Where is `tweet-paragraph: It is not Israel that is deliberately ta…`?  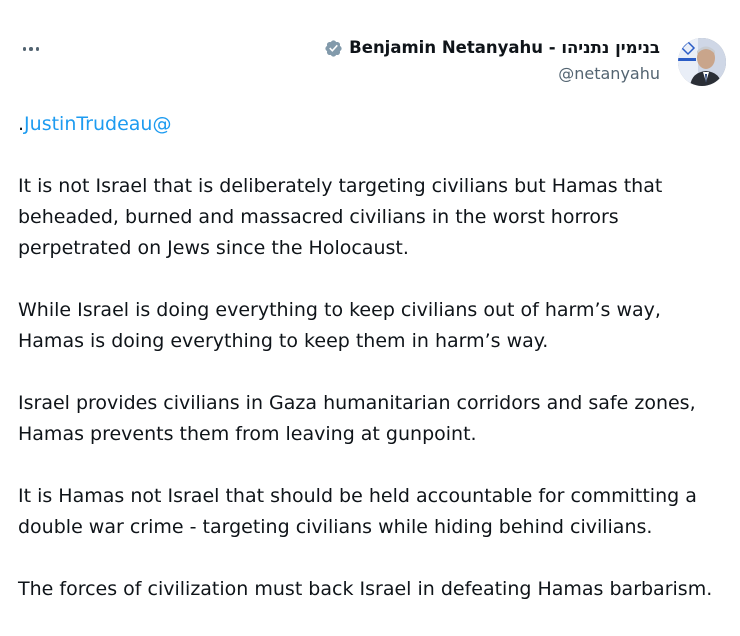
tweet-paragraph: It is not Israel that is deliberately ta… is located at coordinates (340, 217).